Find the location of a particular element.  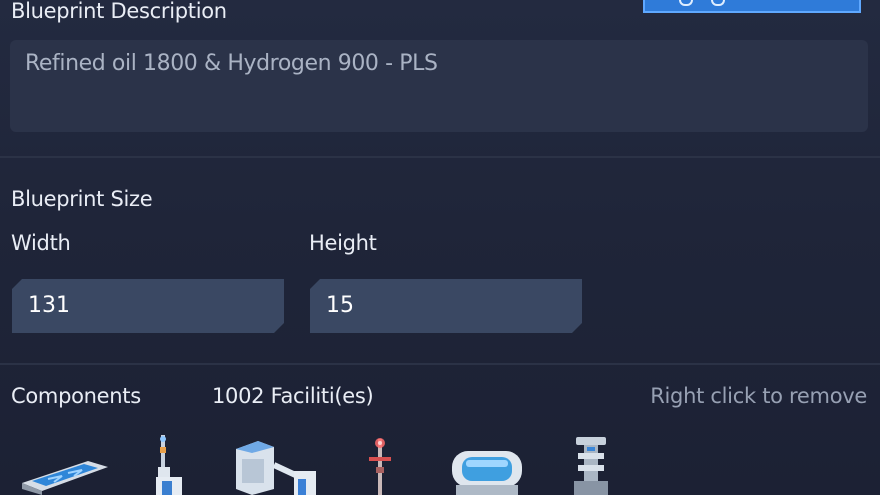

storage-tank-icon is located at coordinates (487, 470).